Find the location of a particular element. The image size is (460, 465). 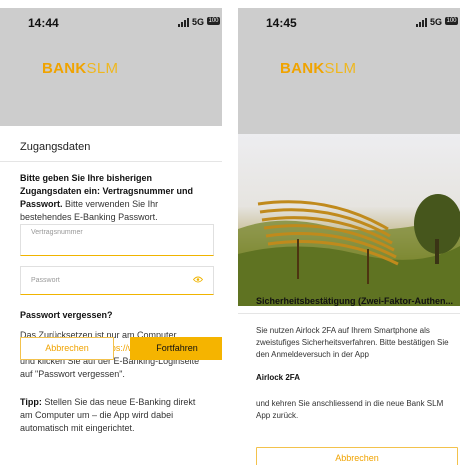

contract-number-field: Vertragsnummer is located at coordinates (117, 240).